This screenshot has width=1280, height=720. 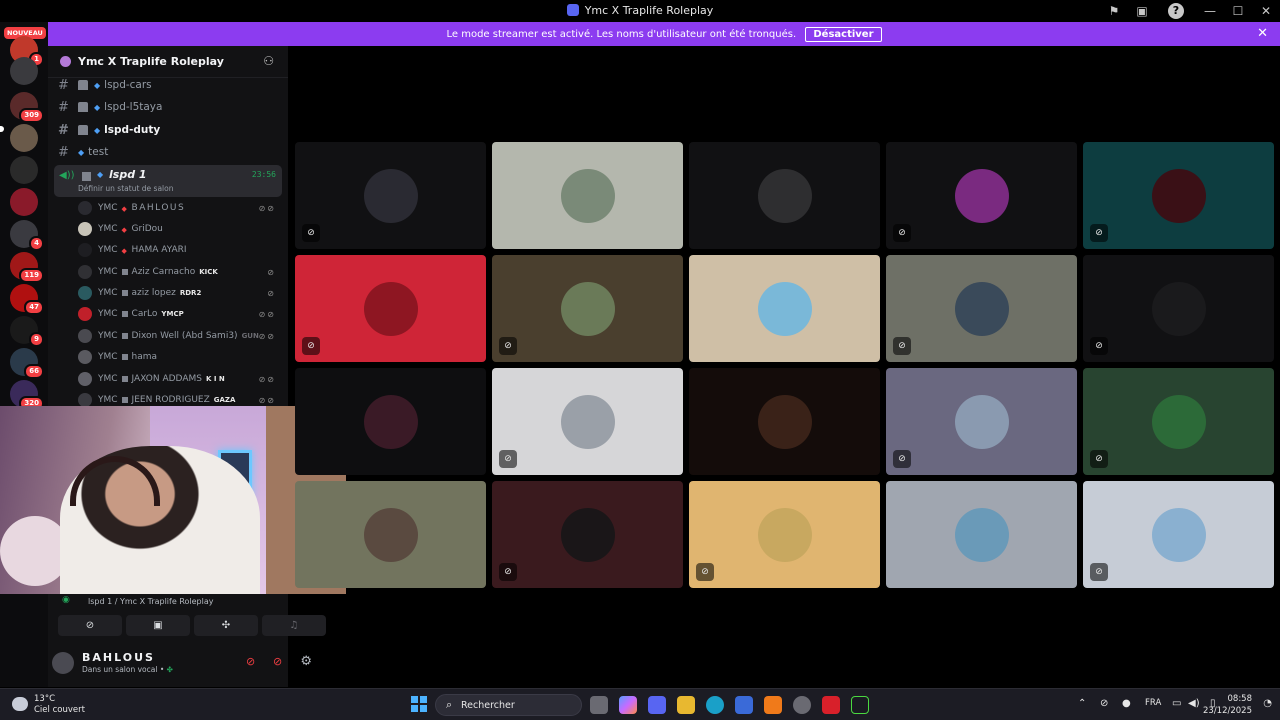 I want to click on screen-share-icon: ▣, so click(x=158, y=625).